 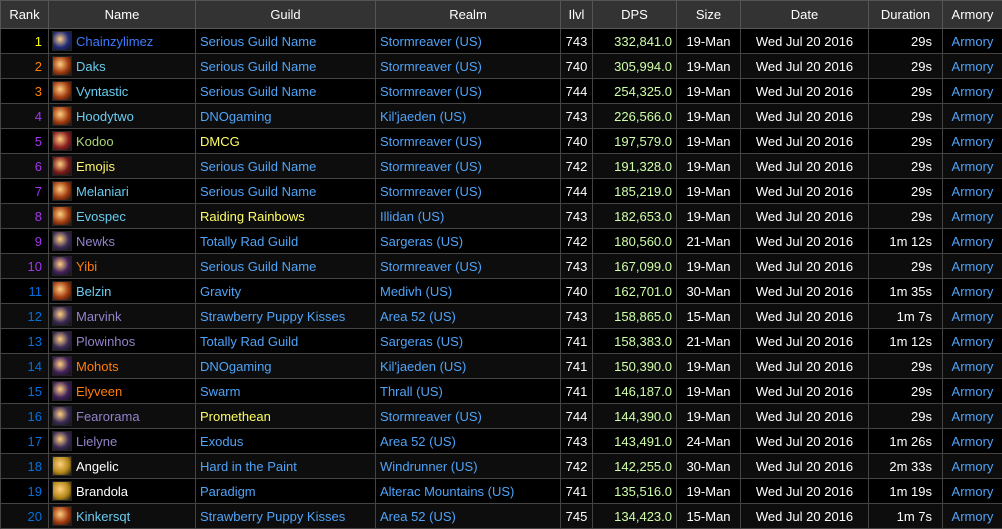 What do you see at coordinates (906, 15) in the screenshot?
I see `col-header-duration: Duration` at bounding box center [906, 15].